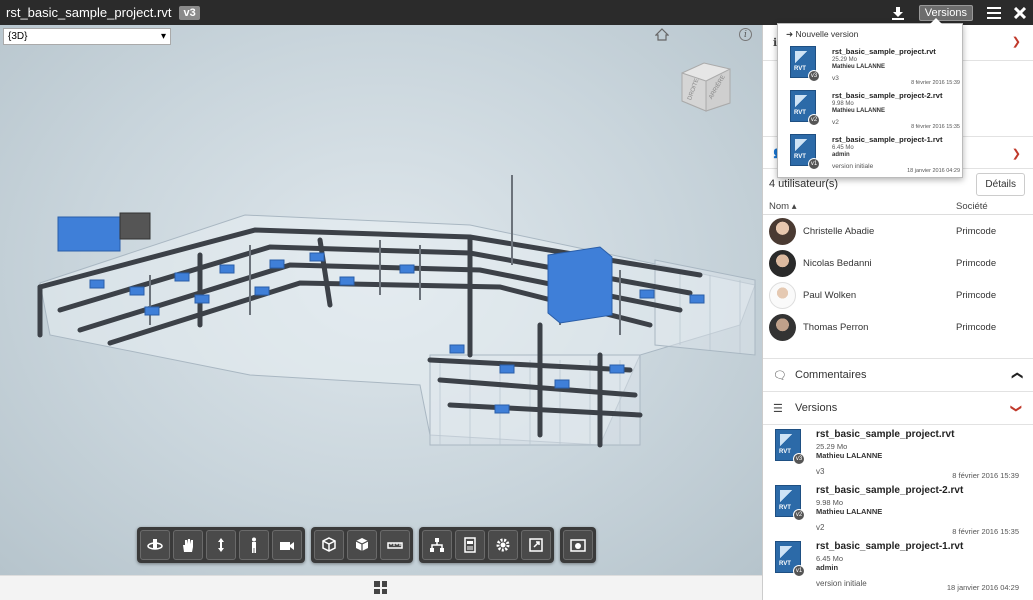 The height and width of the screenshot is (600, 1033). Describe the element at coordinates (536, 545) in the screenshot. I see `fullscreen-icon` at that location.